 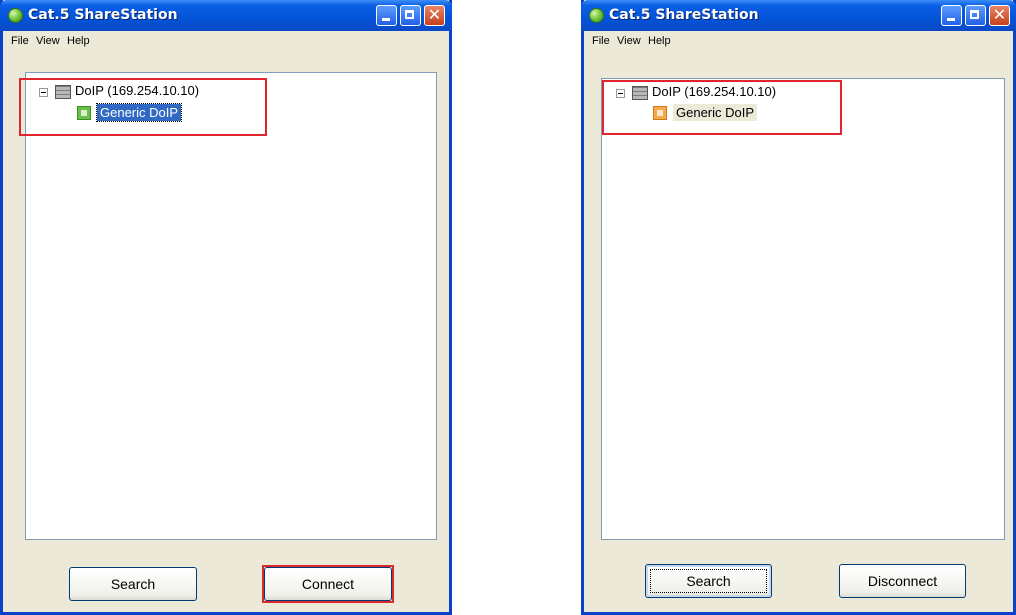 I want to click on disconnect-button: Disconnect, so click(x=902, y=581).